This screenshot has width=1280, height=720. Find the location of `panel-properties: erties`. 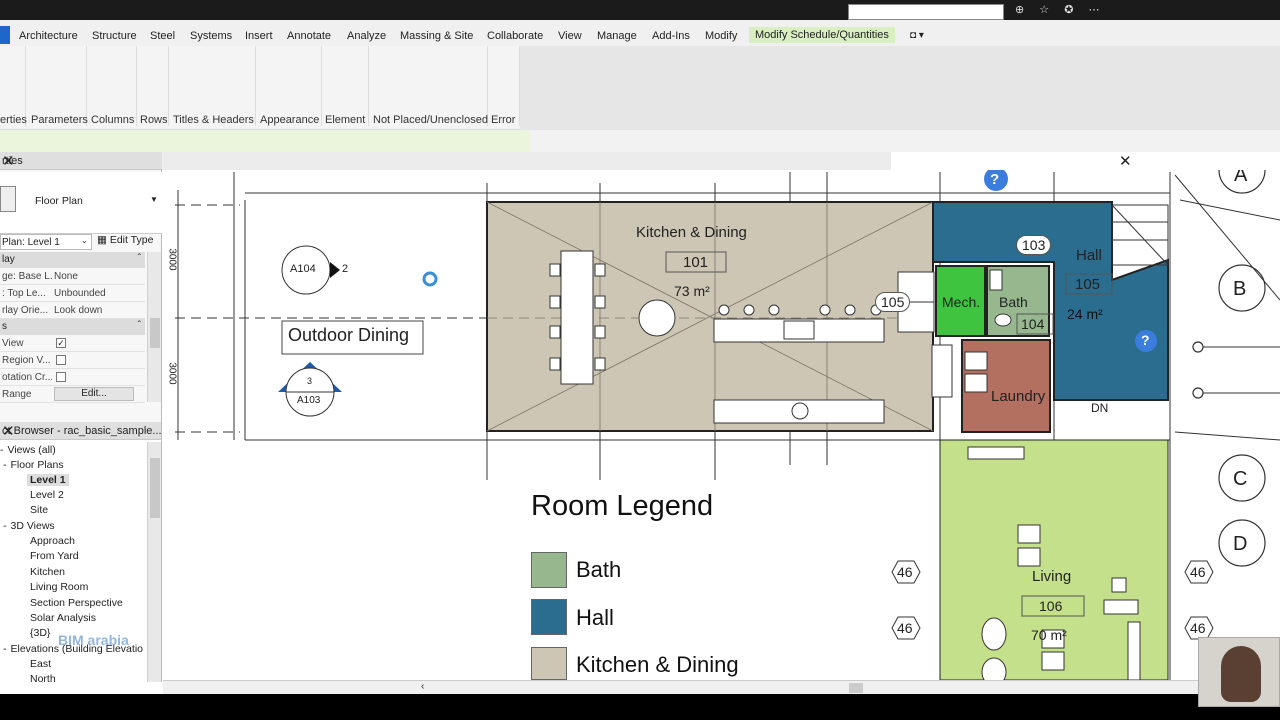

panel-properties: erties is located at coordinates (13, 120).